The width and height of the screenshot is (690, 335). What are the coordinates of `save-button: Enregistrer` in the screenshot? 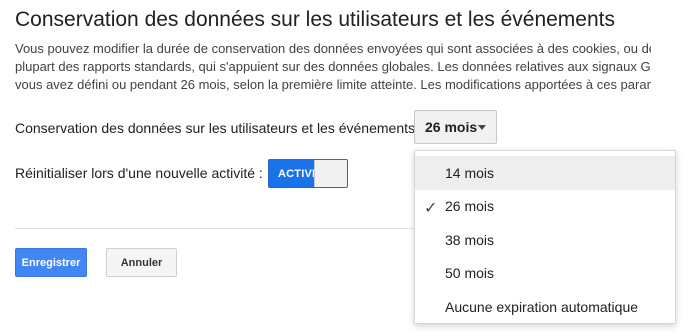 It's located at (51, 262).